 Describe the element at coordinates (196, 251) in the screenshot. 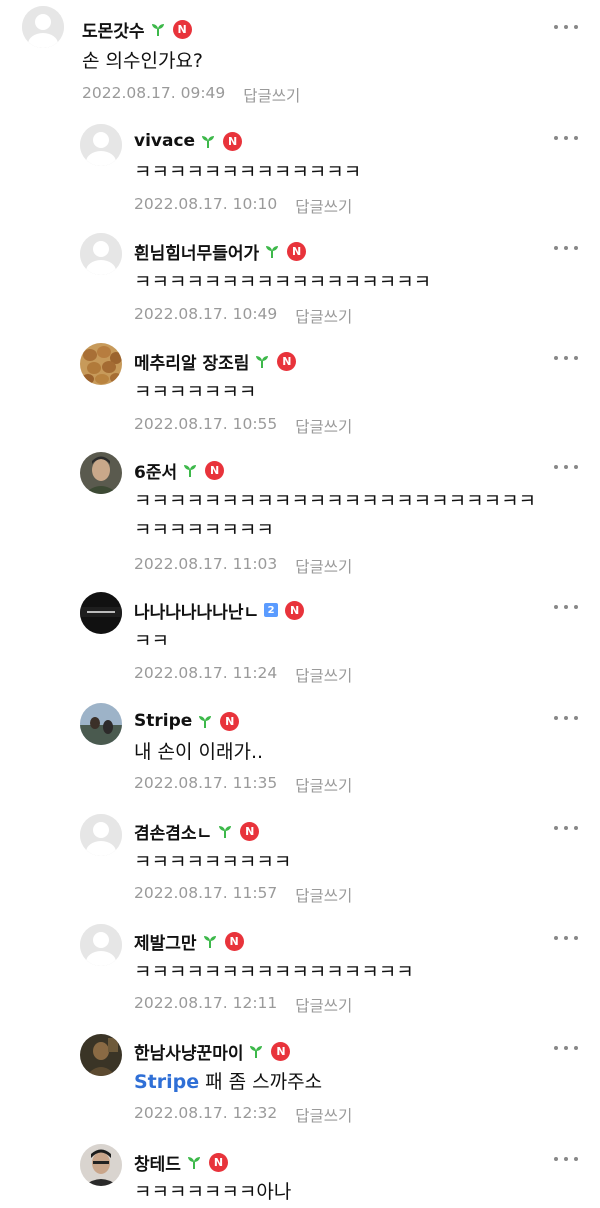

I see `nickname: 흰님힘너무들어가` at that location.